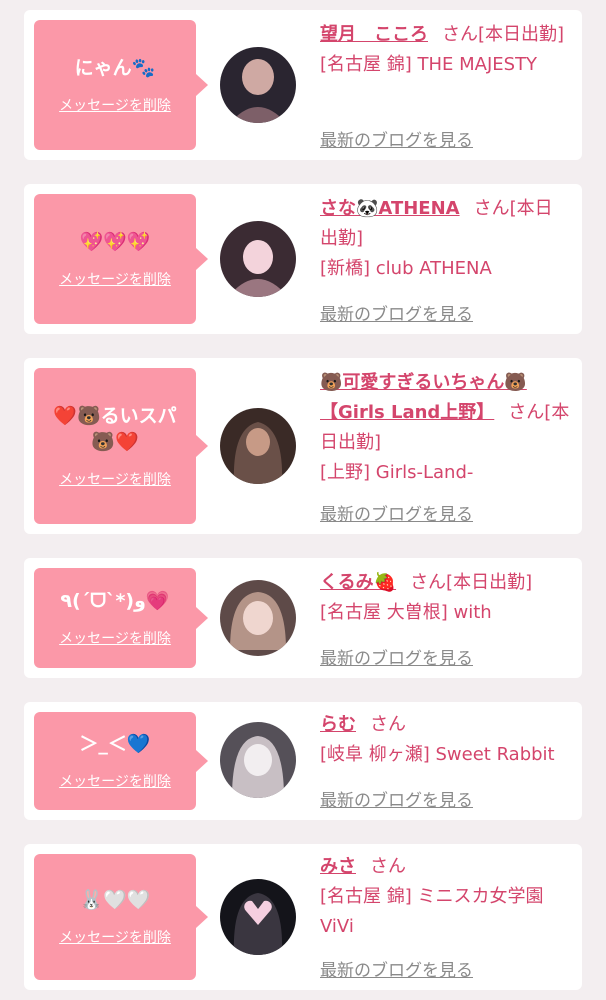 The image size is (606, 1000). What do you see at coordinates (374, 34) in the screenshot?
I see `sender-name-link: 望月 こころ` at bounding box center [374, 34].